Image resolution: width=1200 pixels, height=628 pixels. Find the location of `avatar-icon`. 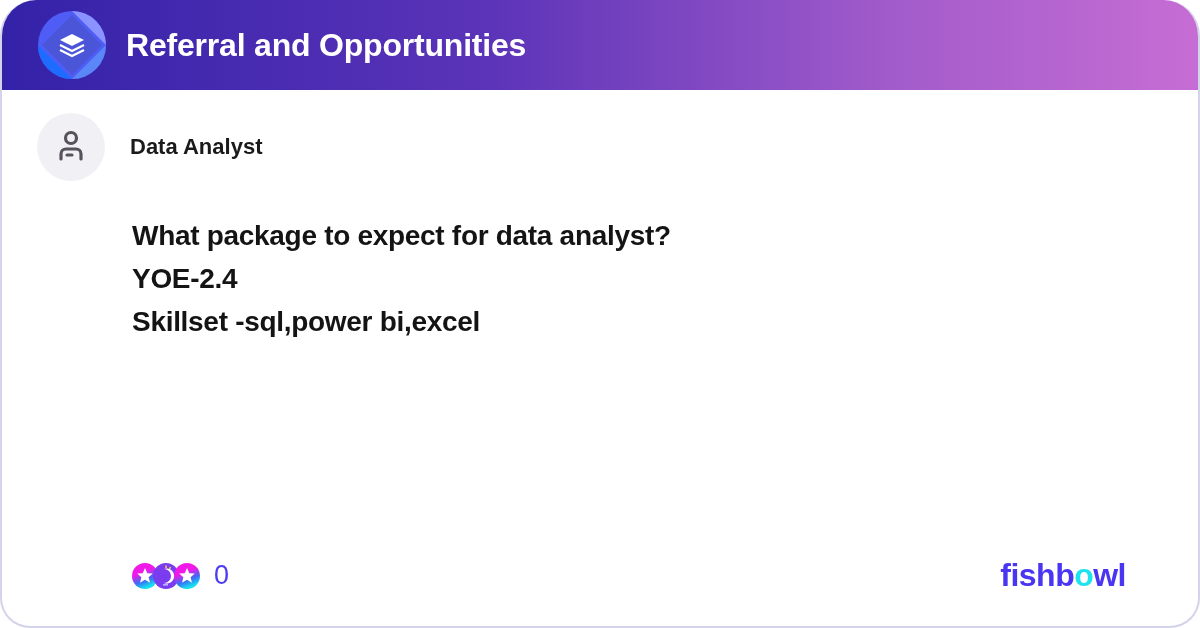

avatar-icon is located at coordinates (71, 147).